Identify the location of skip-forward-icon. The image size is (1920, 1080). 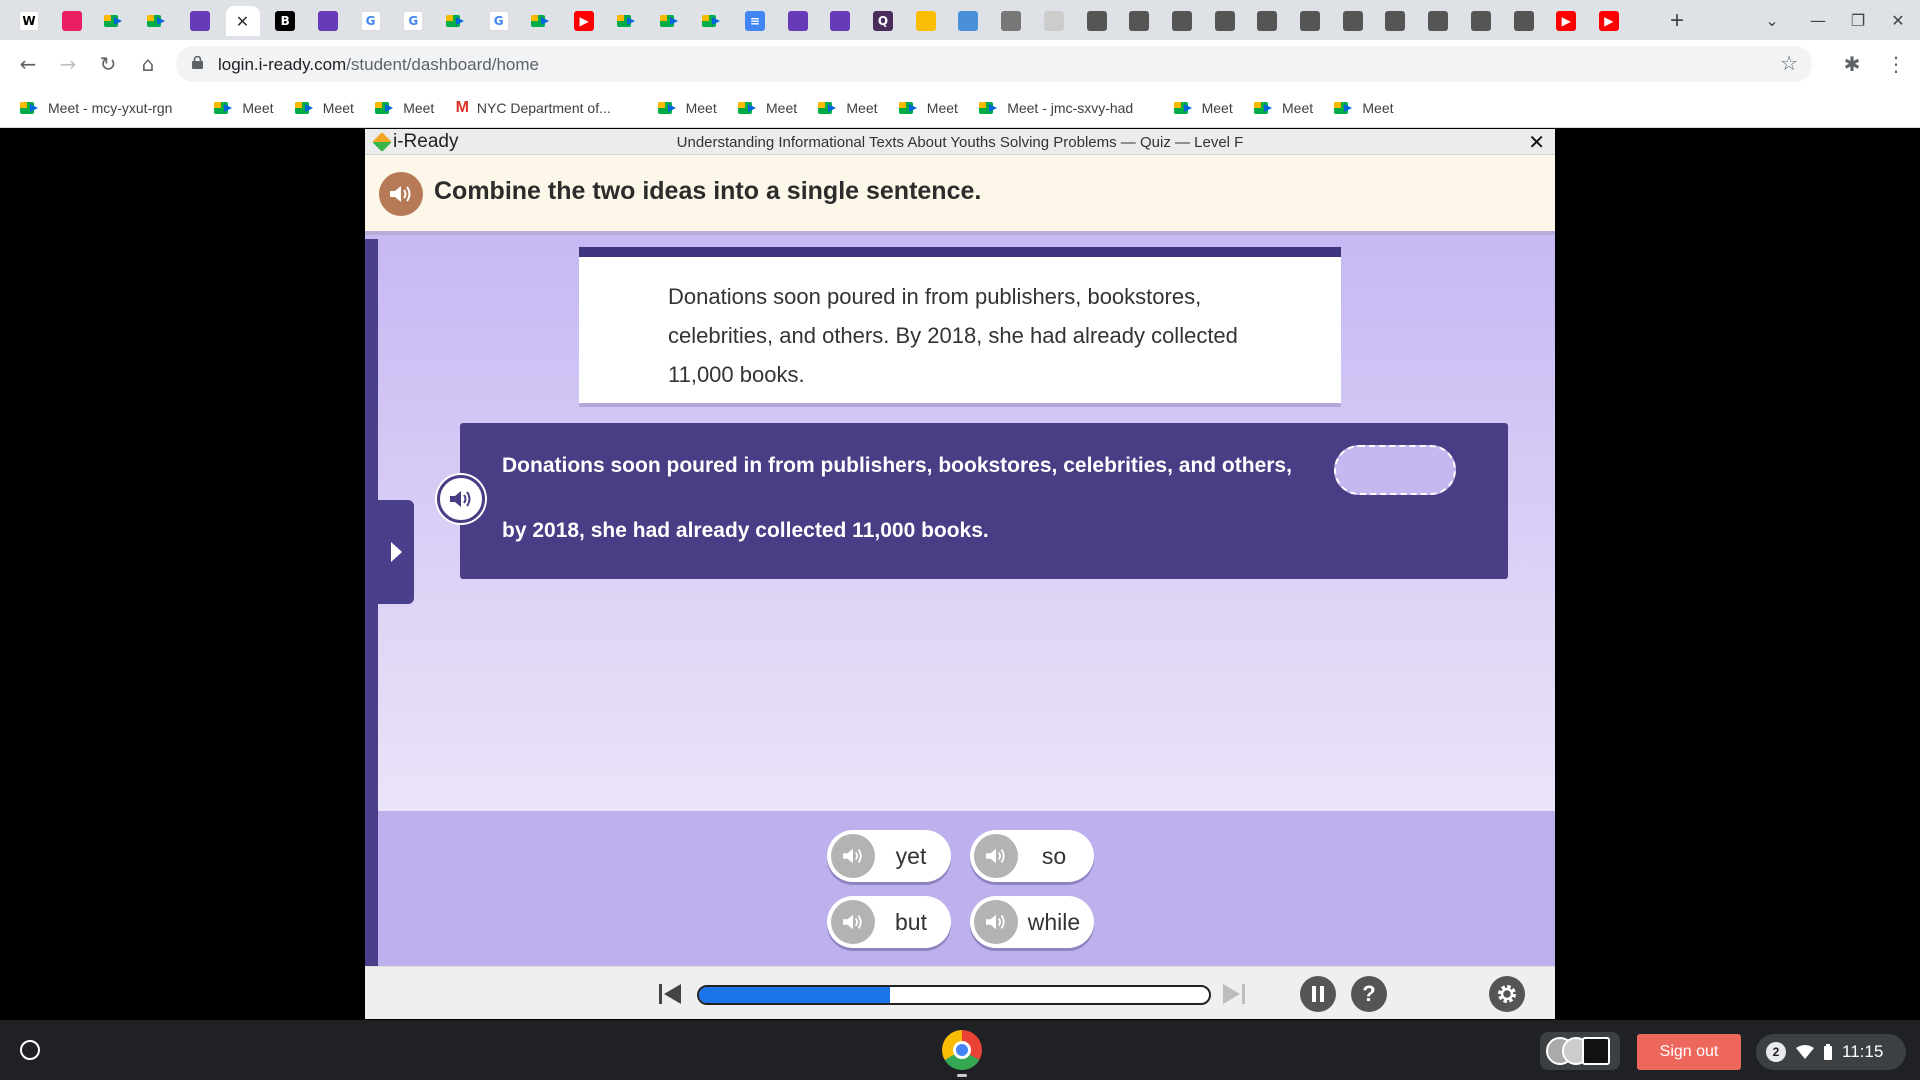
(1234, 994).